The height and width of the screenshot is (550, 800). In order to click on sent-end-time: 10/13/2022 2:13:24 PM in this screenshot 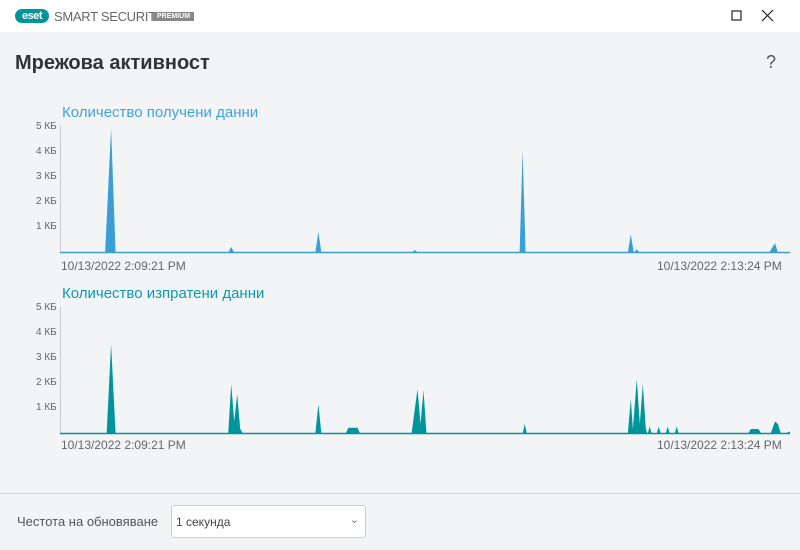, I will do `click(719, 445)`.